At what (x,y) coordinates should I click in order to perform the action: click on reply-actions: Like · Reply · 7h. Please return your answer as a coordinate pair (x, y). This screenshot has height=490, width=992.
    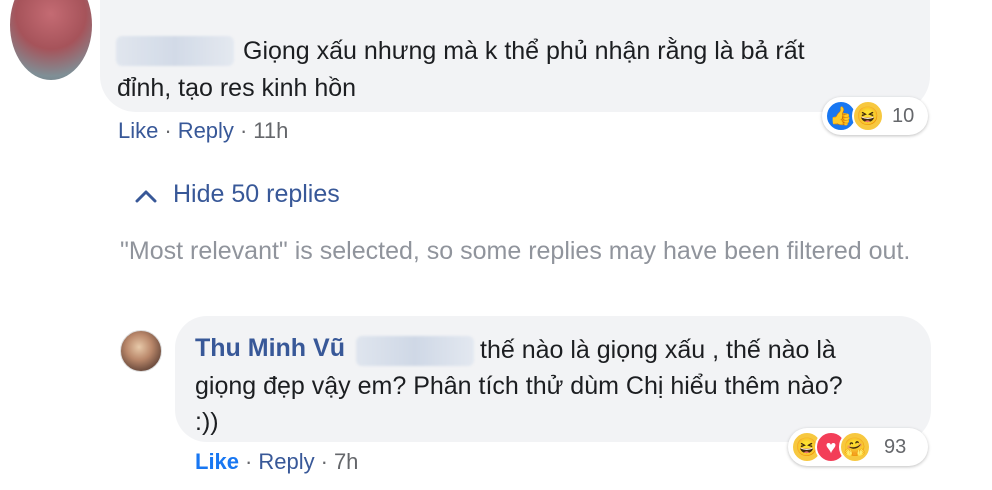
    Looking at the image, I should click on (276, 462).